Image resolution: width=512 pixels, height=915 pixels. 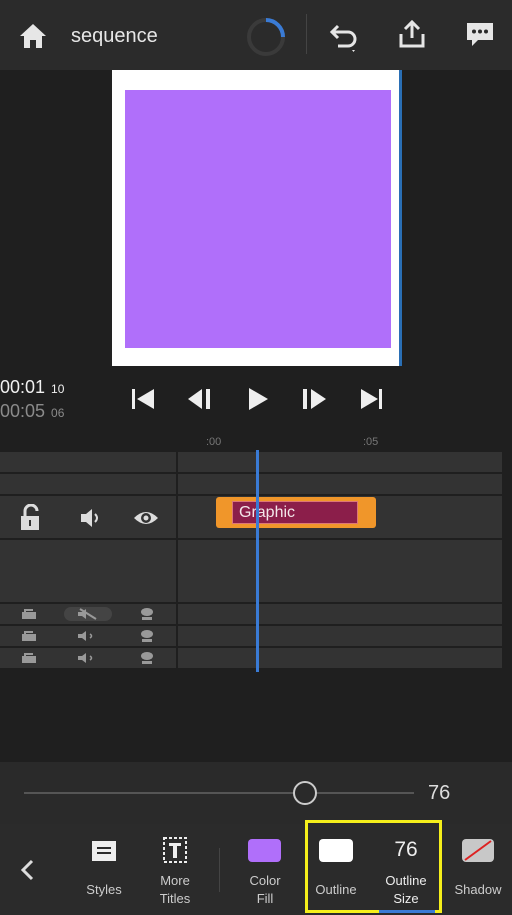 I want to click on undo-icon, so click(x=343, y=37).